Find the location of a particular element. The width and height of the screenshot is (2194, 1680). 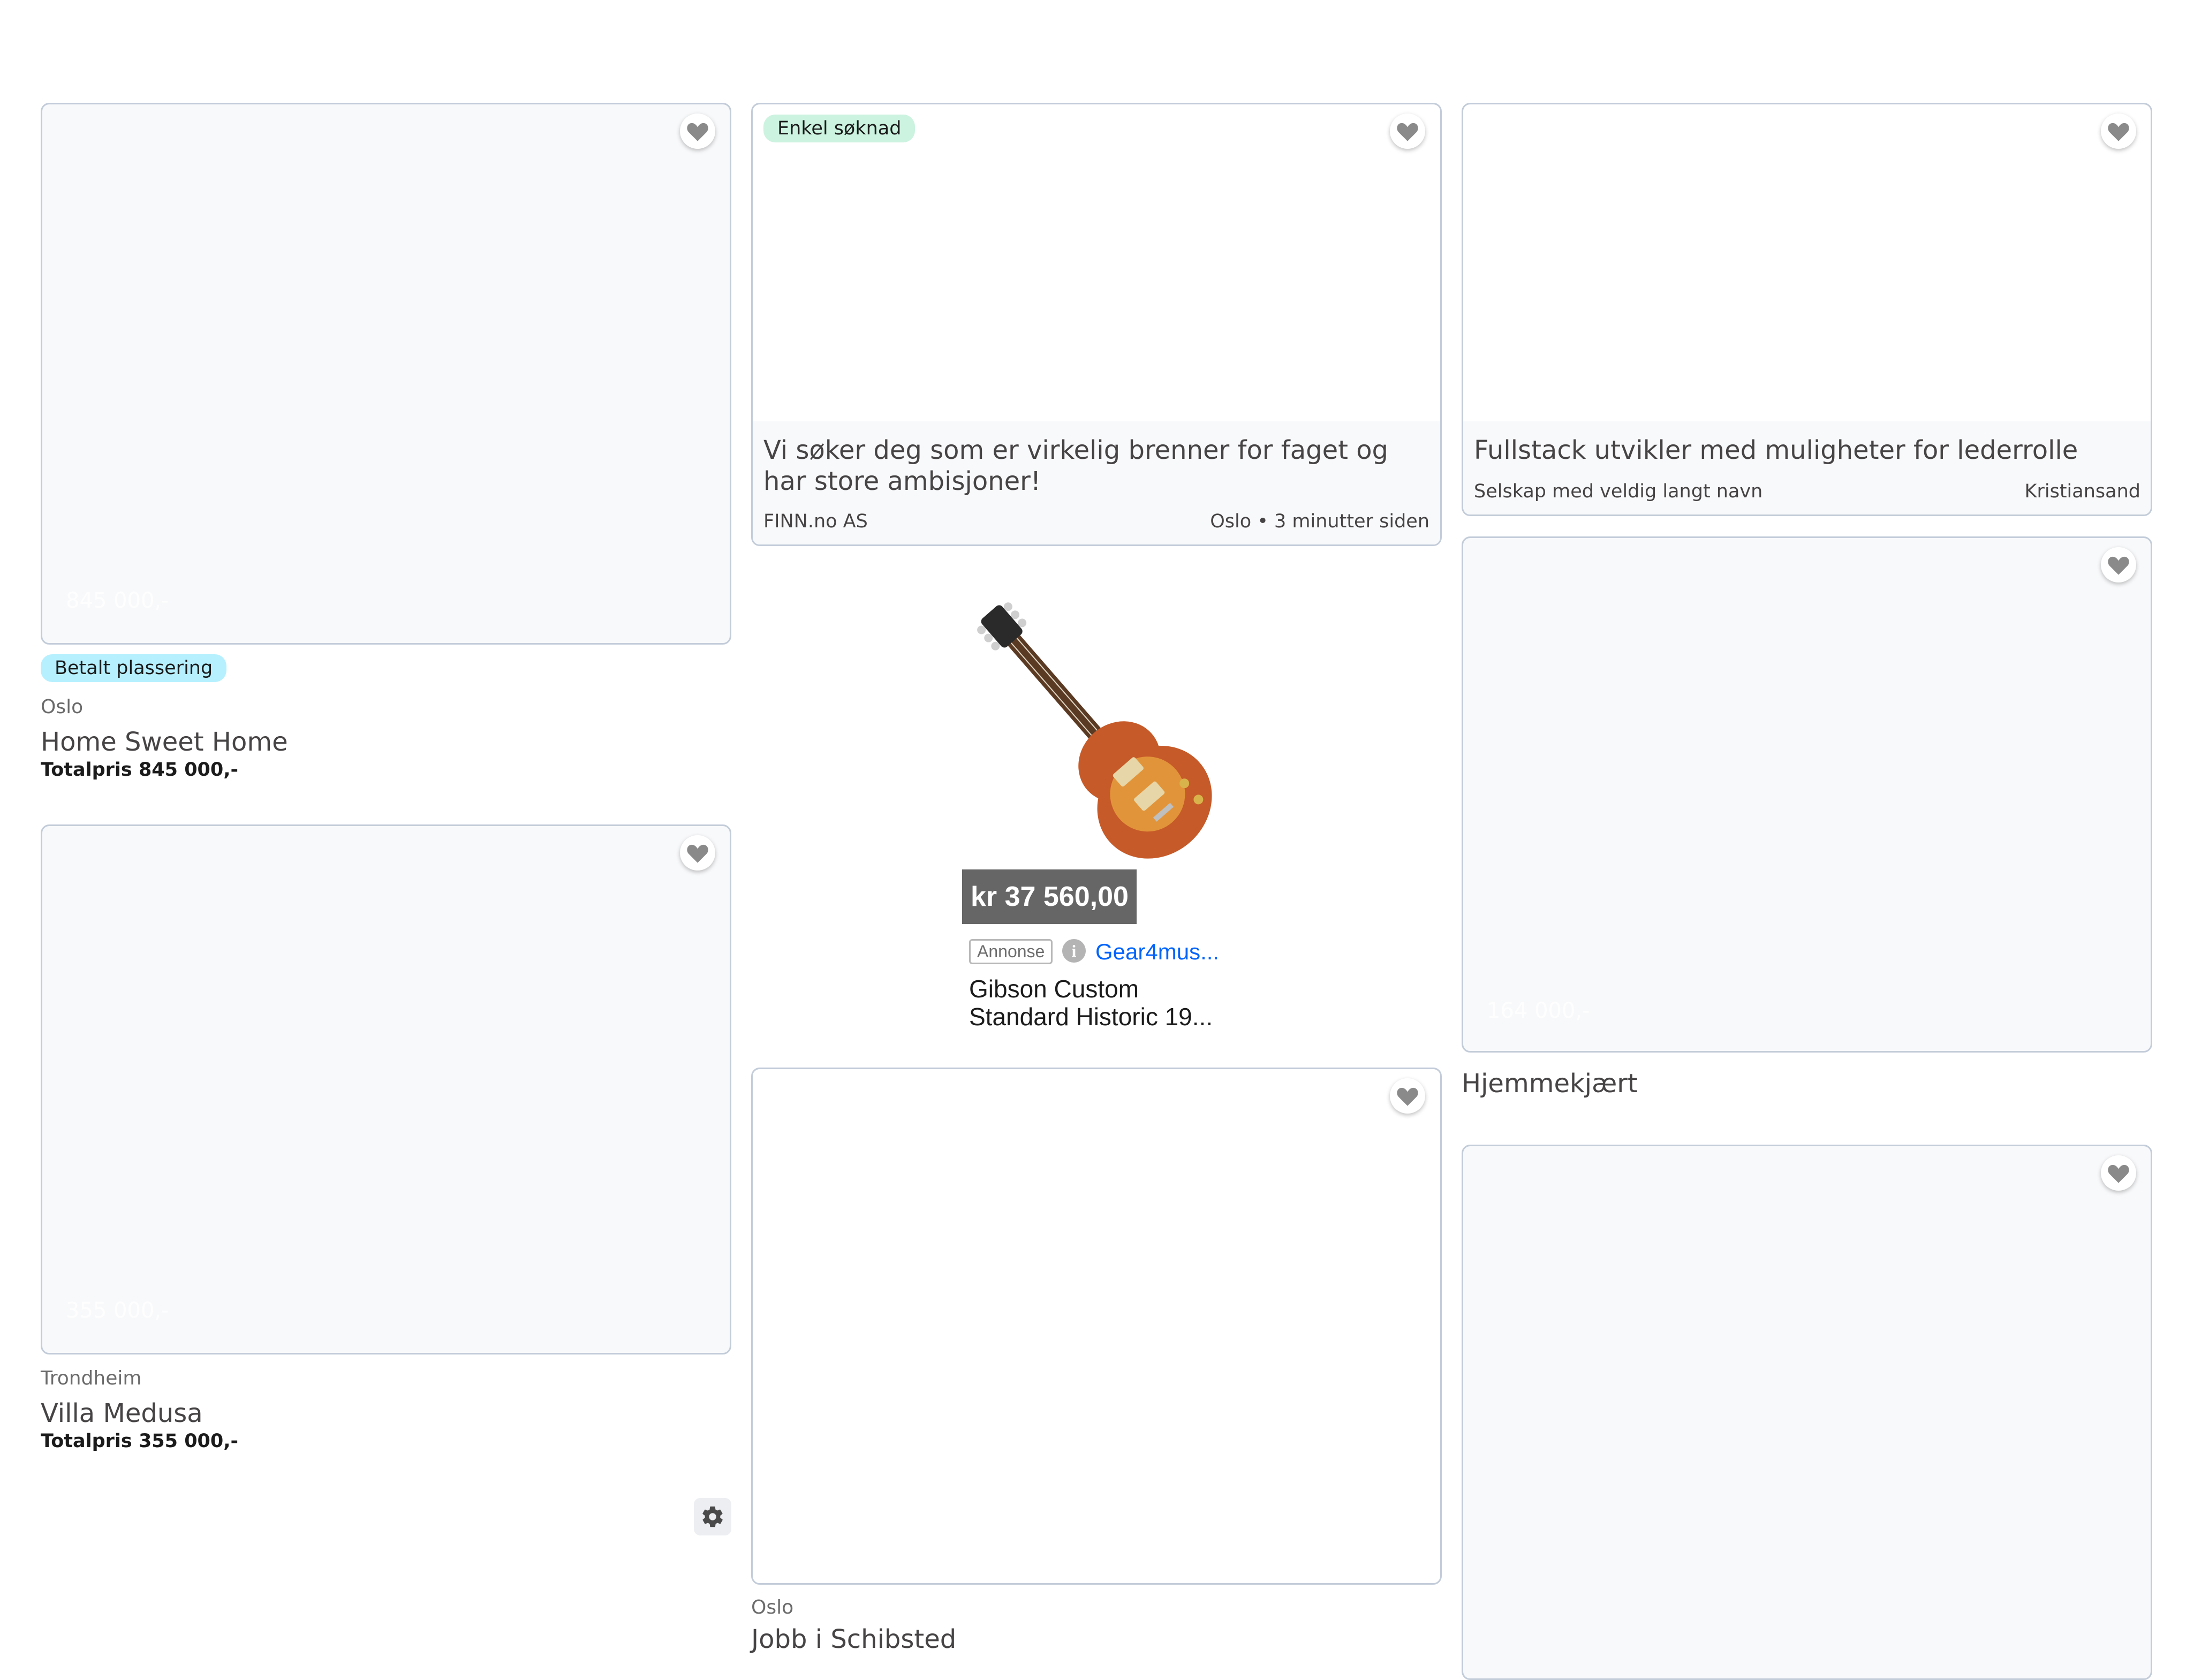

easy-apply-badge: Enkel søknad is located at coordinates (839, 128).